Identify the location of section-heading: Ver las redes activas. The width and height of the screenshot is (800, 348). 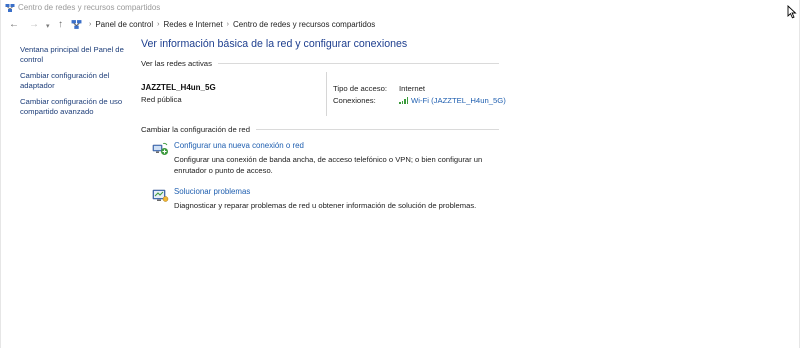
(176, 63).